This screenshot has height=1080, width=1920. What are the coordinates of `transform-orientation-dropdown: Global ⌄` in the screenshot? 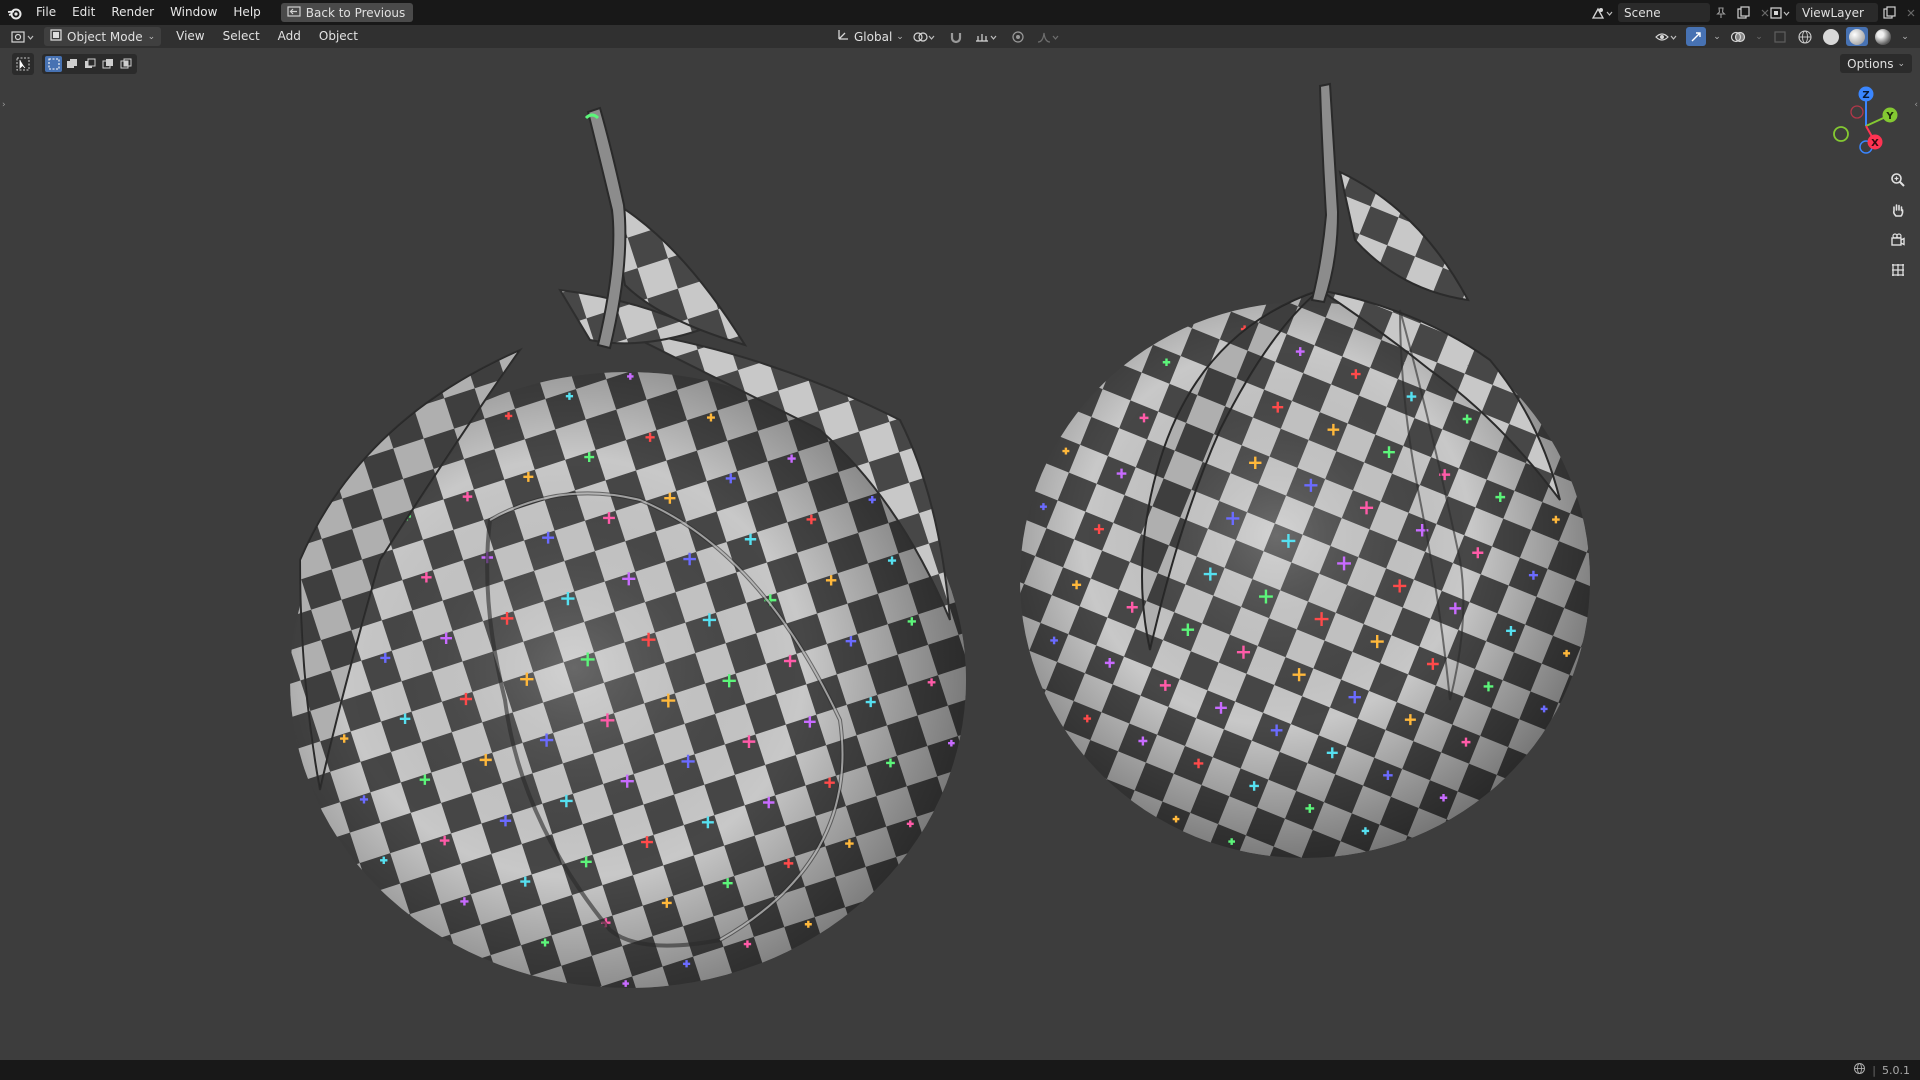 It's located at (870, 36).